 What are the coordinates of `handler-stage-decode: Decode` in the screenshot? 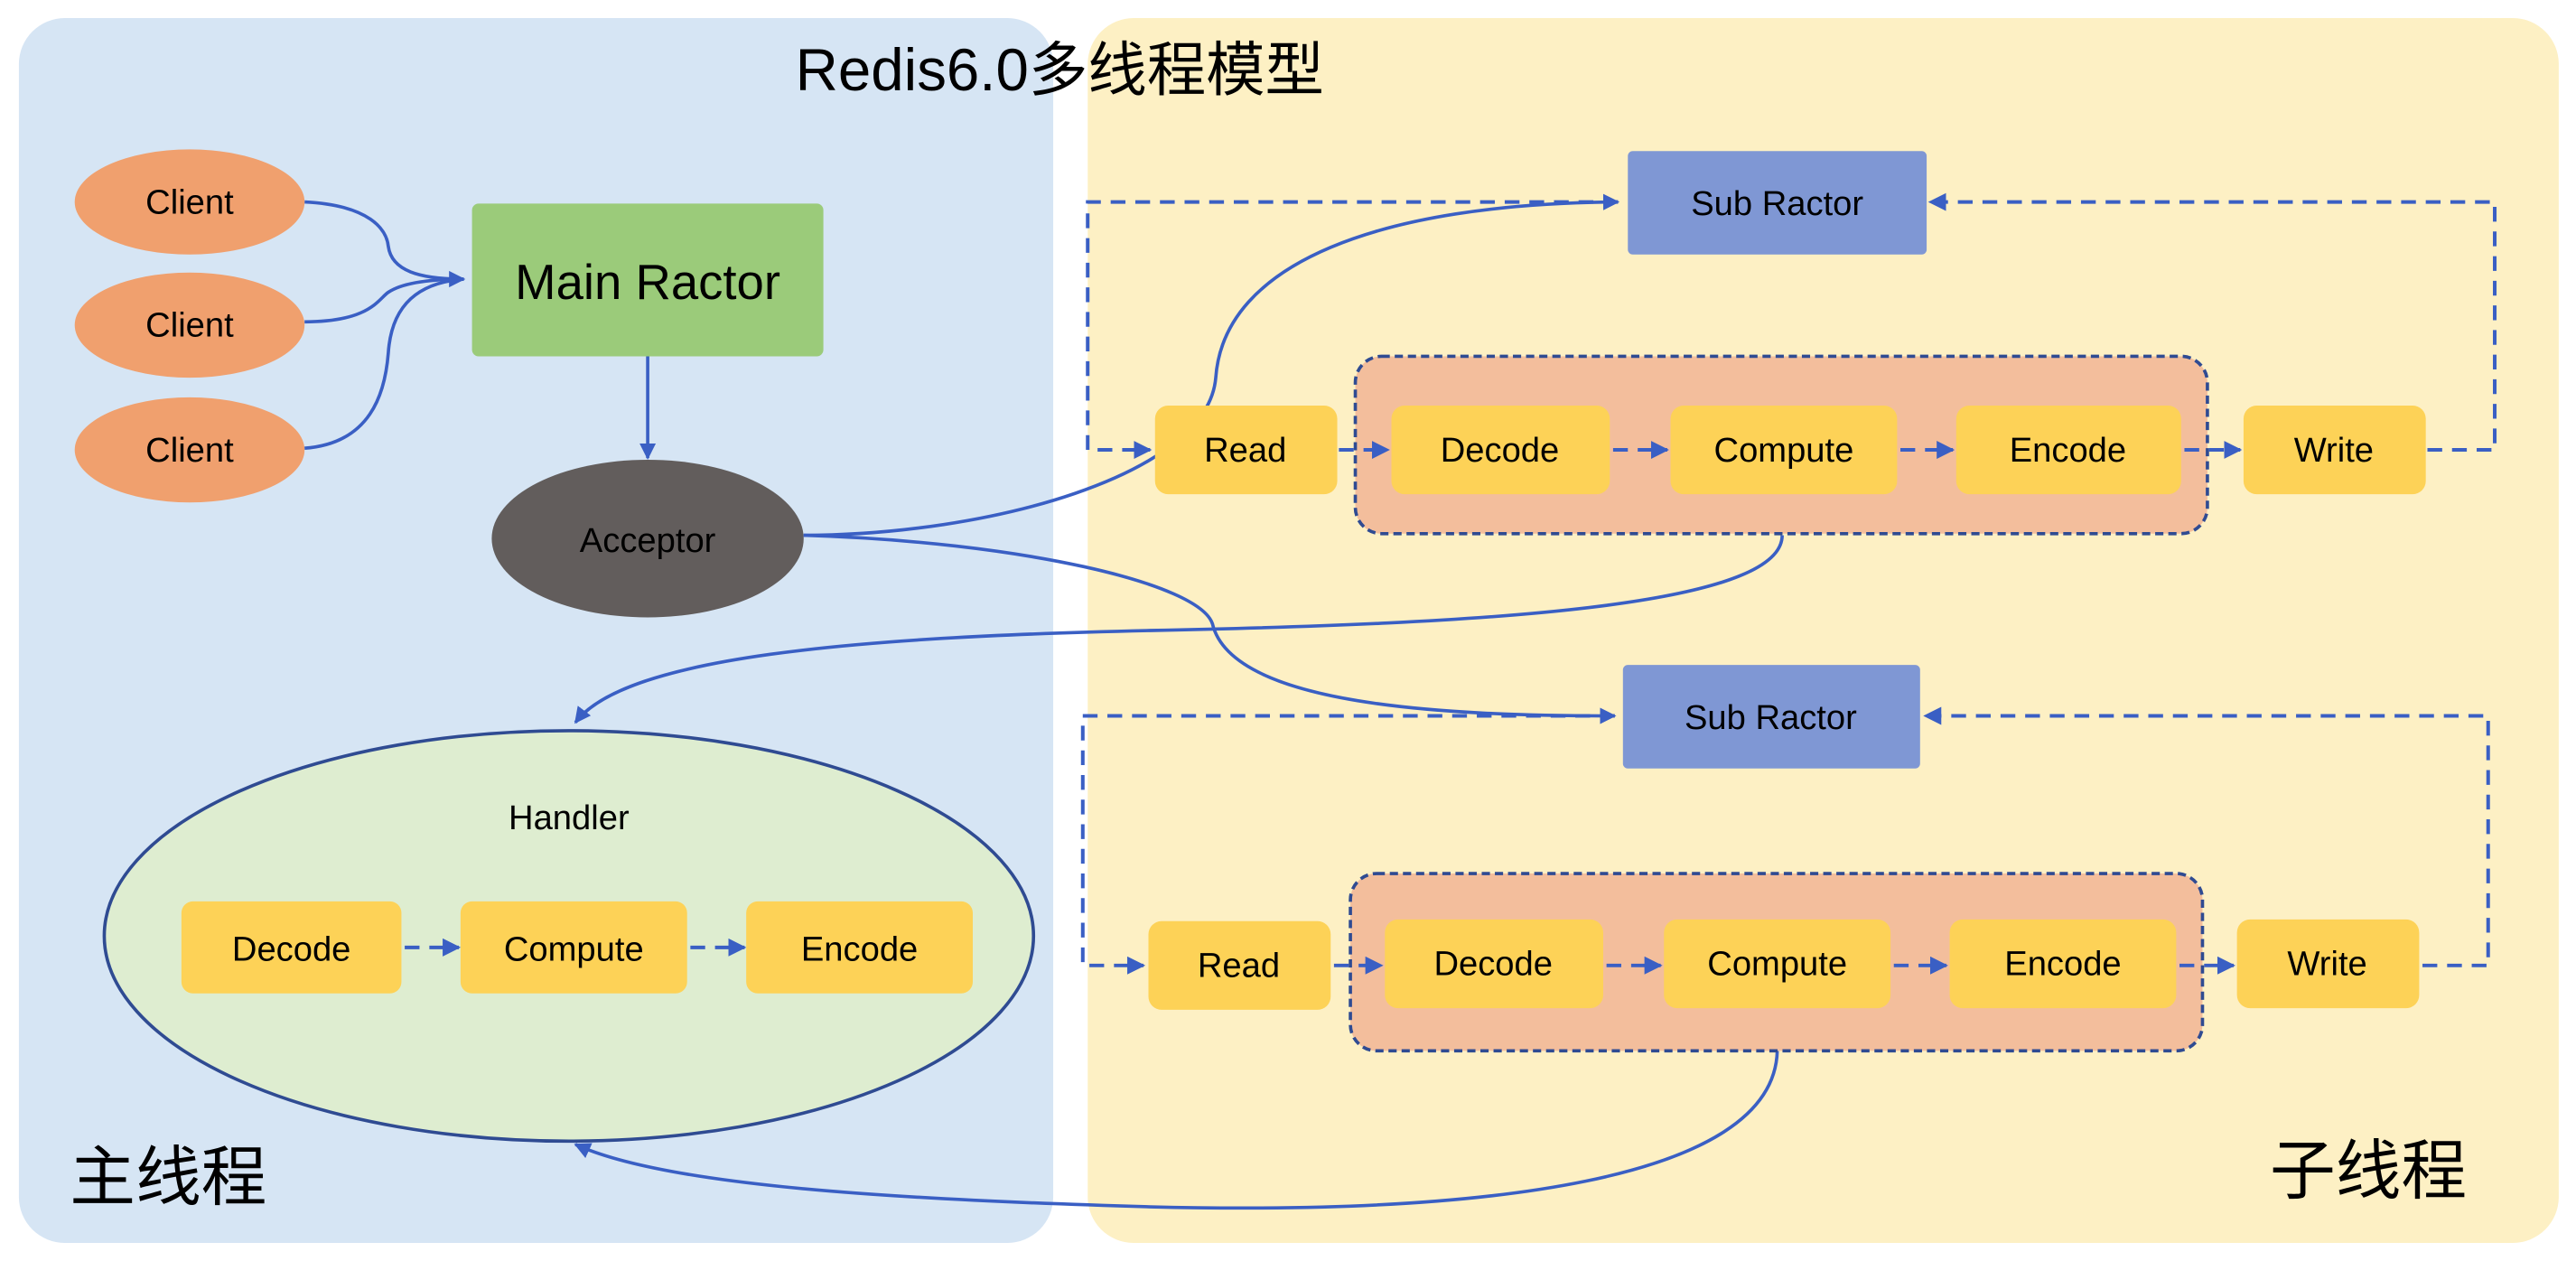 It's located at (291, 948).